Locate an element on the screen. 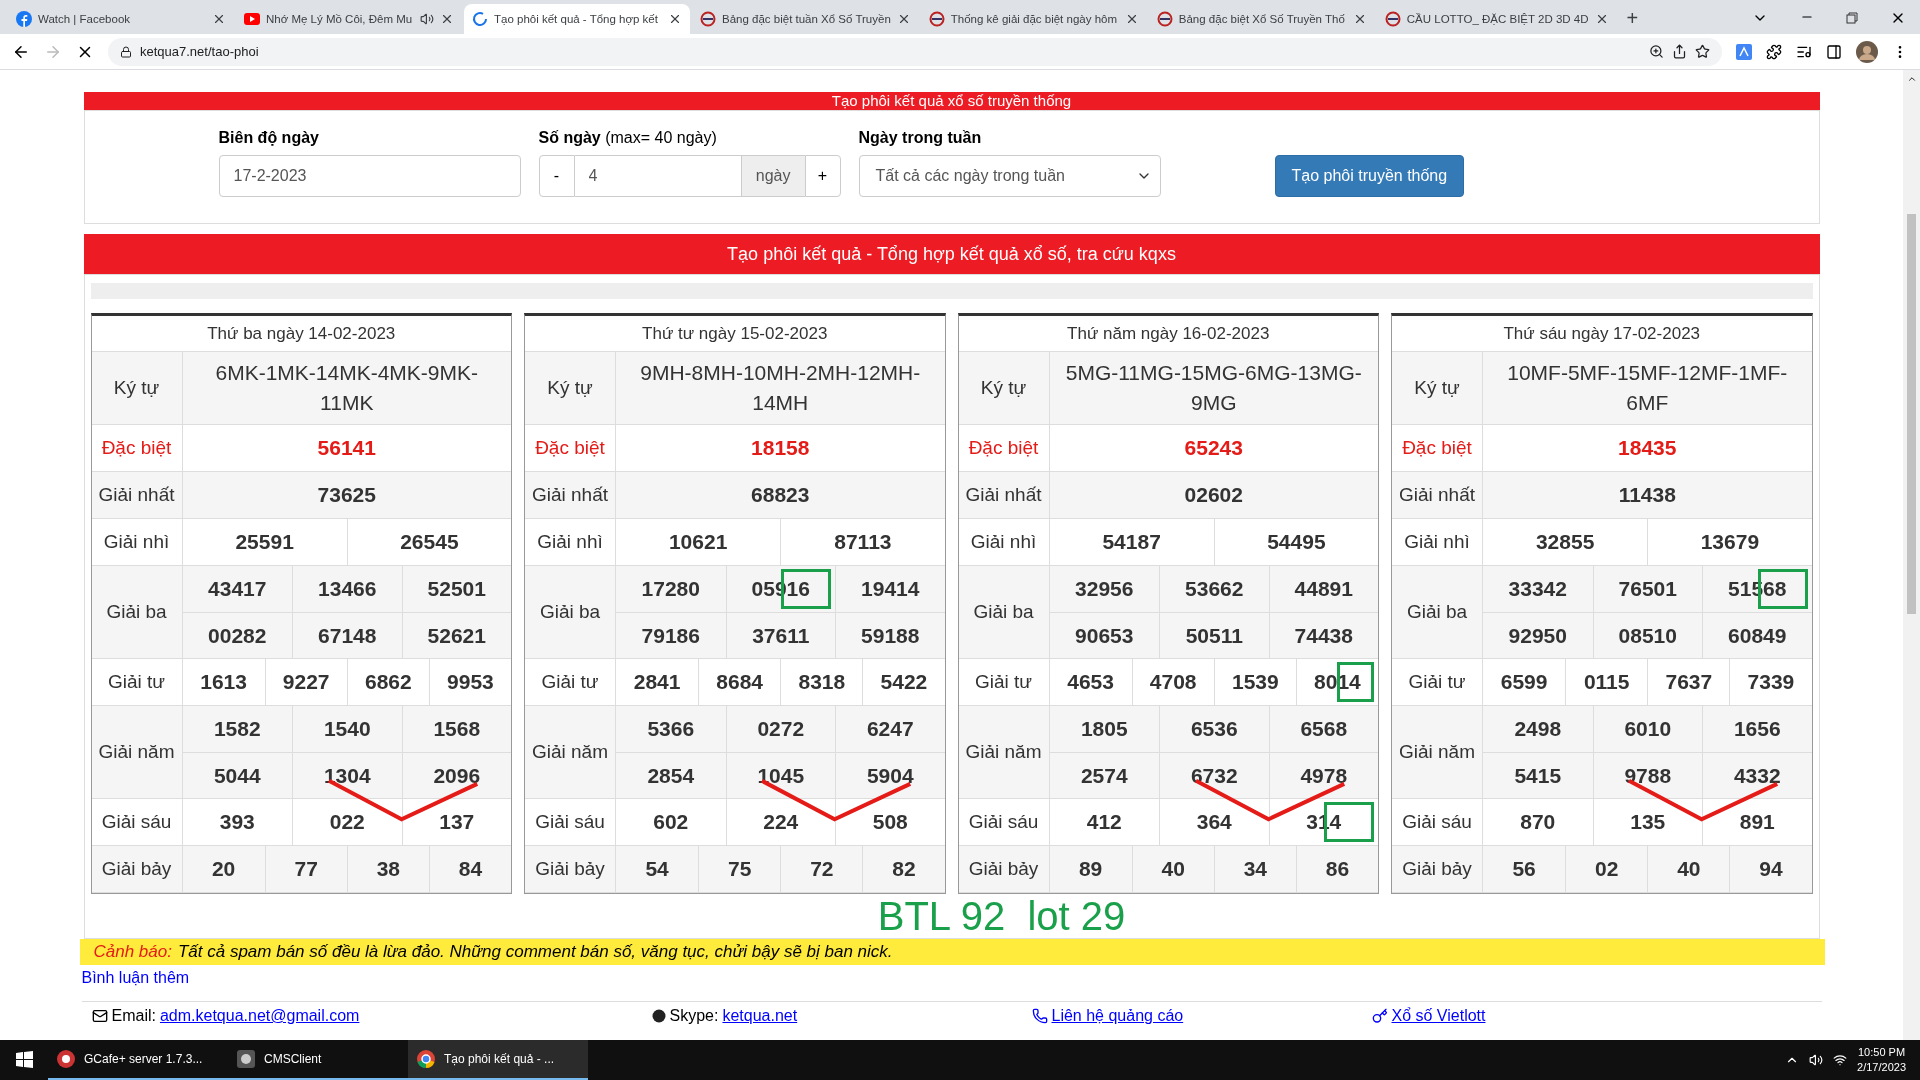  plus-button: + is located at coordinates (822, 176).